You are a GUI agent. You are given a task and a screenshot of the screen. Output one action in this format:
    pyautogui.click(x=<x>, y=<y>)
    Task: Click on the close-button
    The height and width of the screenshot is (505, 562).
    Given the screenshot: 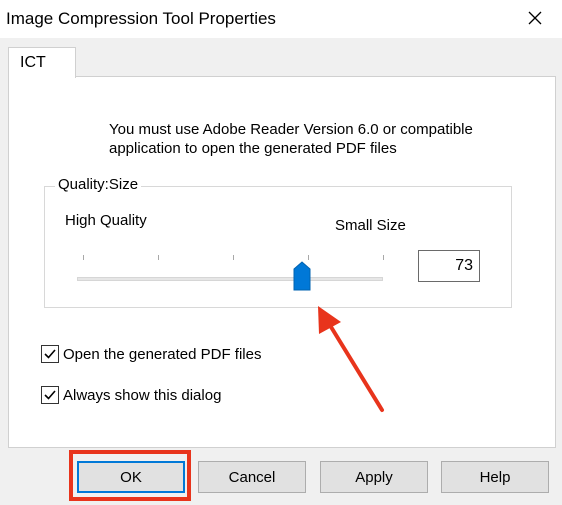 What is the action you would take?
    pyautogui.click(x=535, y=18)
    